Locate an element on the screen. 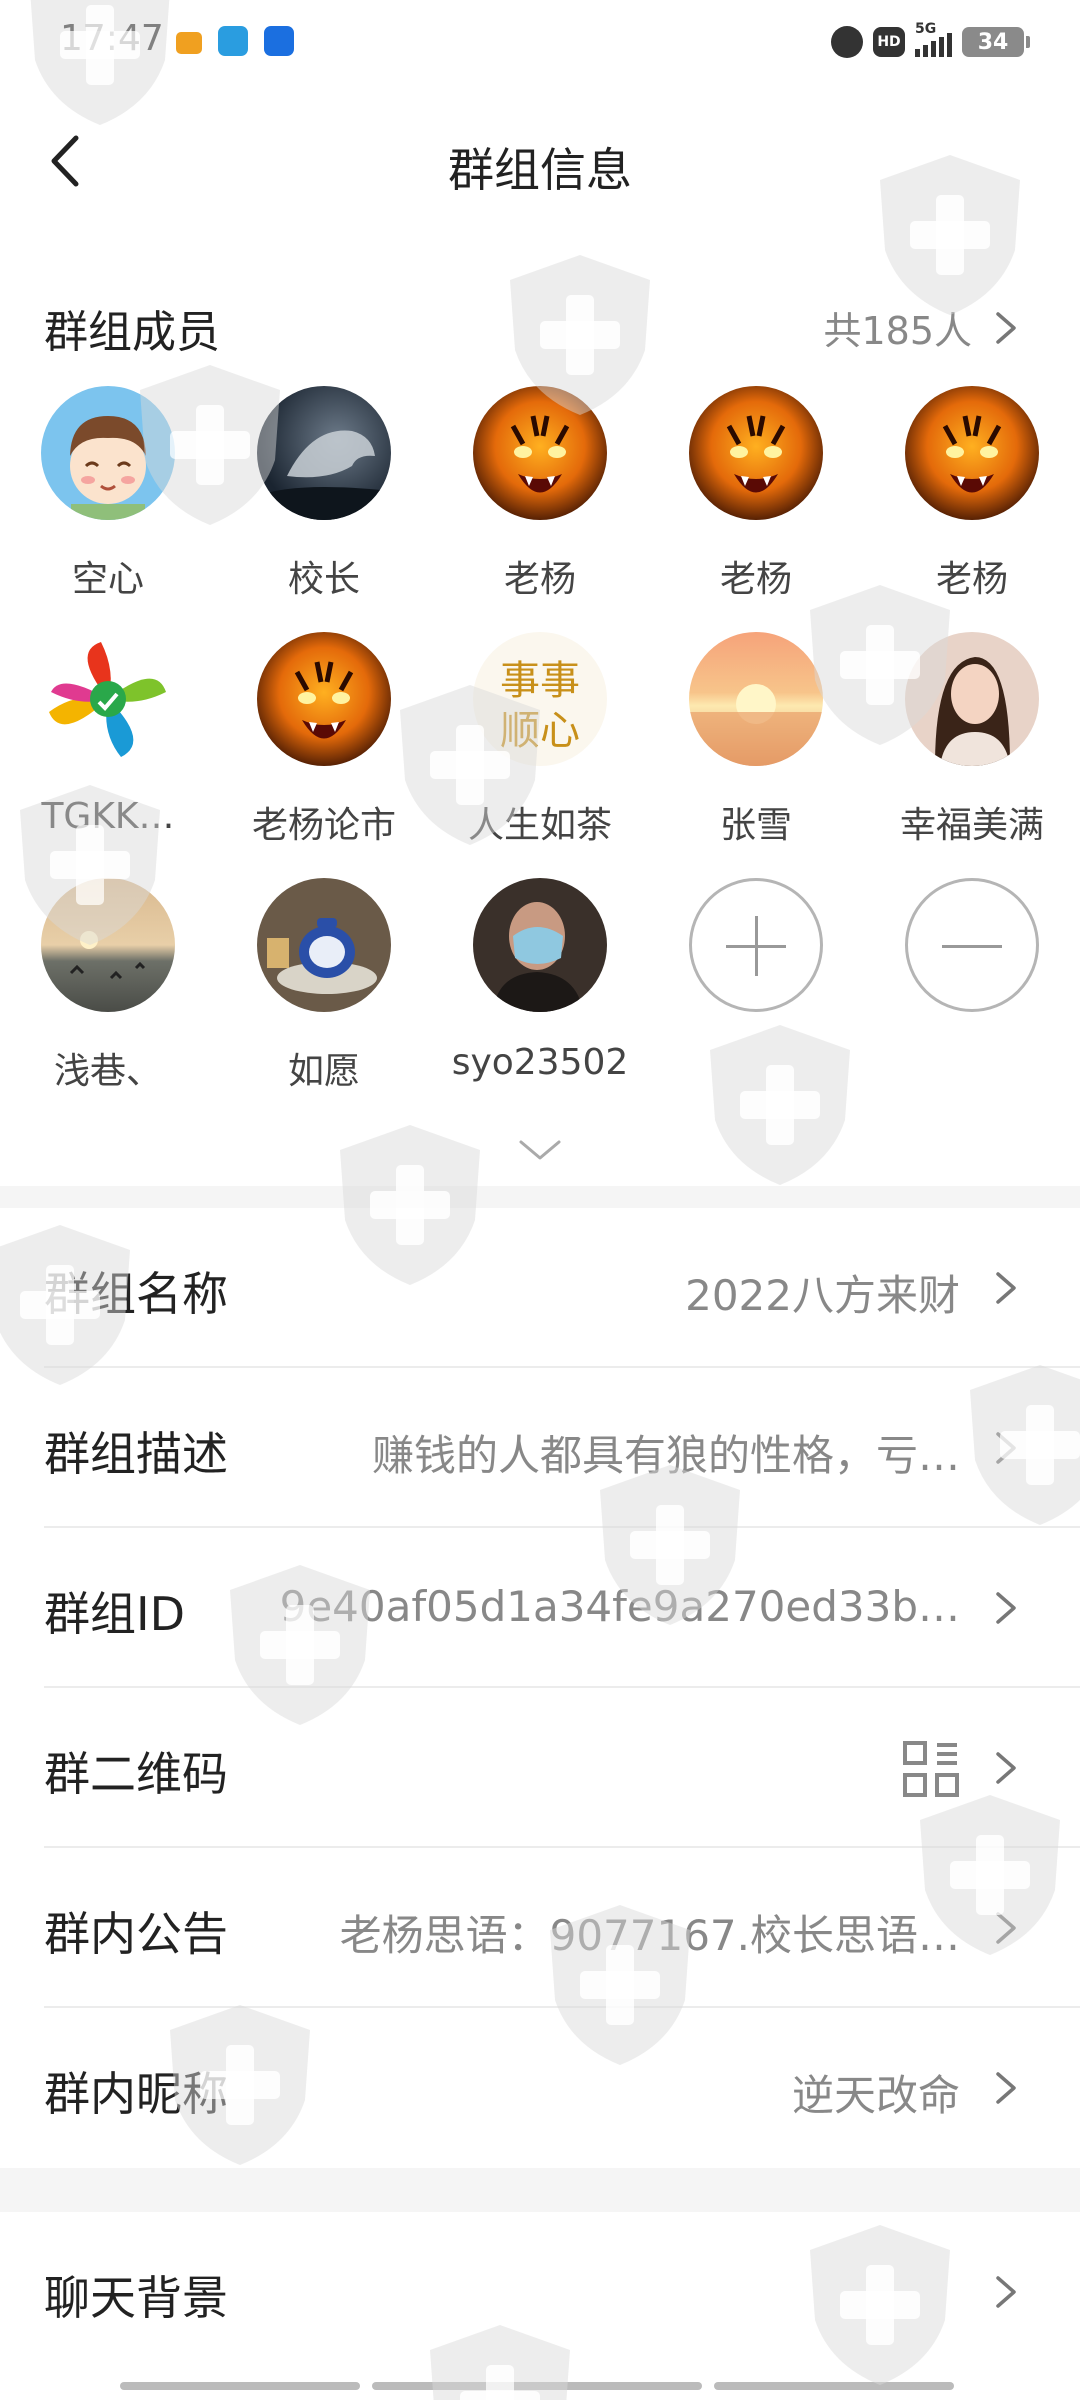 This screenshot has width=1080, height=2400. row-value: 逆天改命 is located at coordinates (875, 2095).